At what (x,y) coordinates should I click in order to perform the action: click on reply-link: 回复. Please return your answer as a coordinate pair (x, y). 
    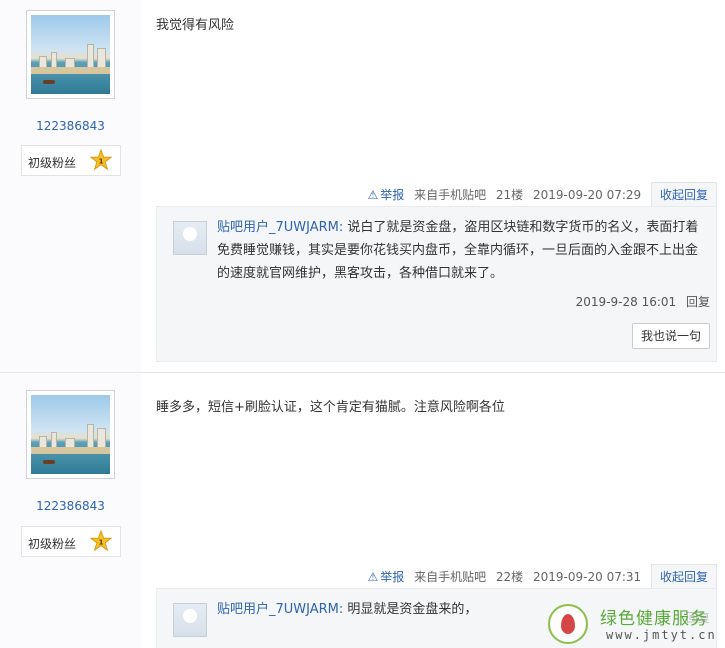
    Looking at the image, I should click on (698, 302).